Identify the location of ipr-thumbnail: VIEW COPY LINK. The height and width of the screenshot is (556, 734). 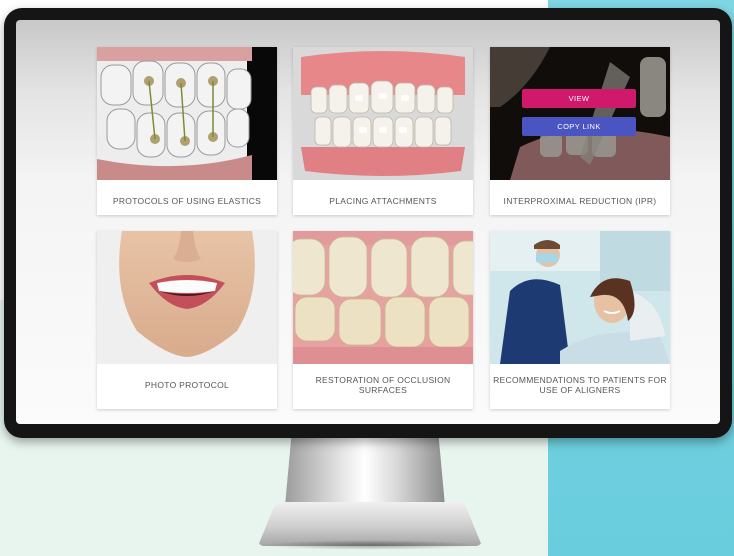
(580, 113).